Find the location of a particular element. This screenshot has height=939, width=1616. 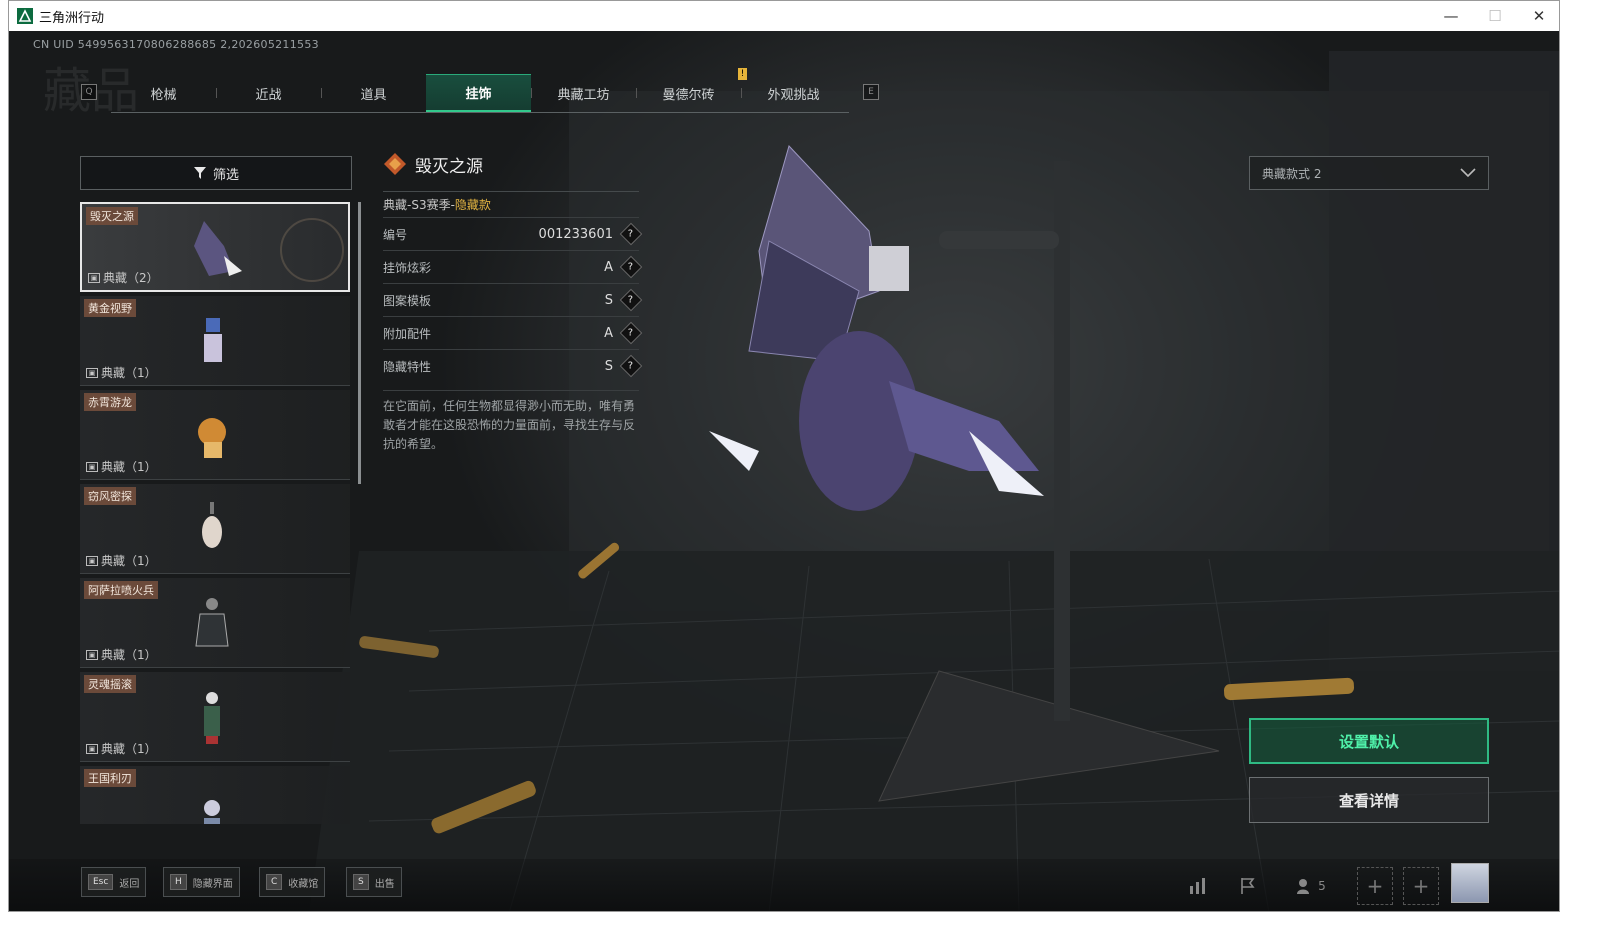

list-item: 灵魂摇滚 ▣ 典藏（1） is located at coordinates (215, 717).